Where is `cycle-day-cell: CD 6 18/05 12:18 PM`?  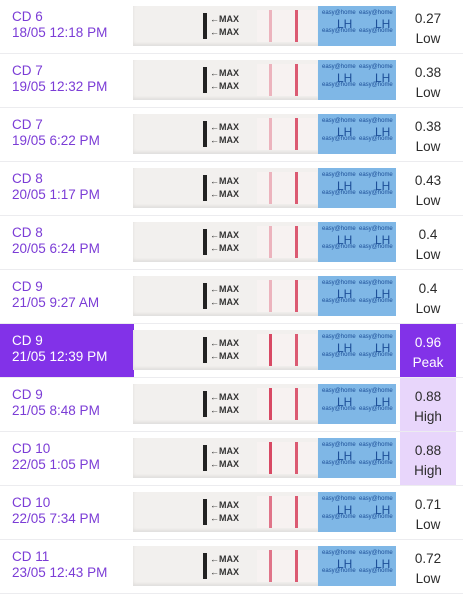
cycle-day-cell: CD 6 18/05 12:18 PM is located at coordinates (67, 26).